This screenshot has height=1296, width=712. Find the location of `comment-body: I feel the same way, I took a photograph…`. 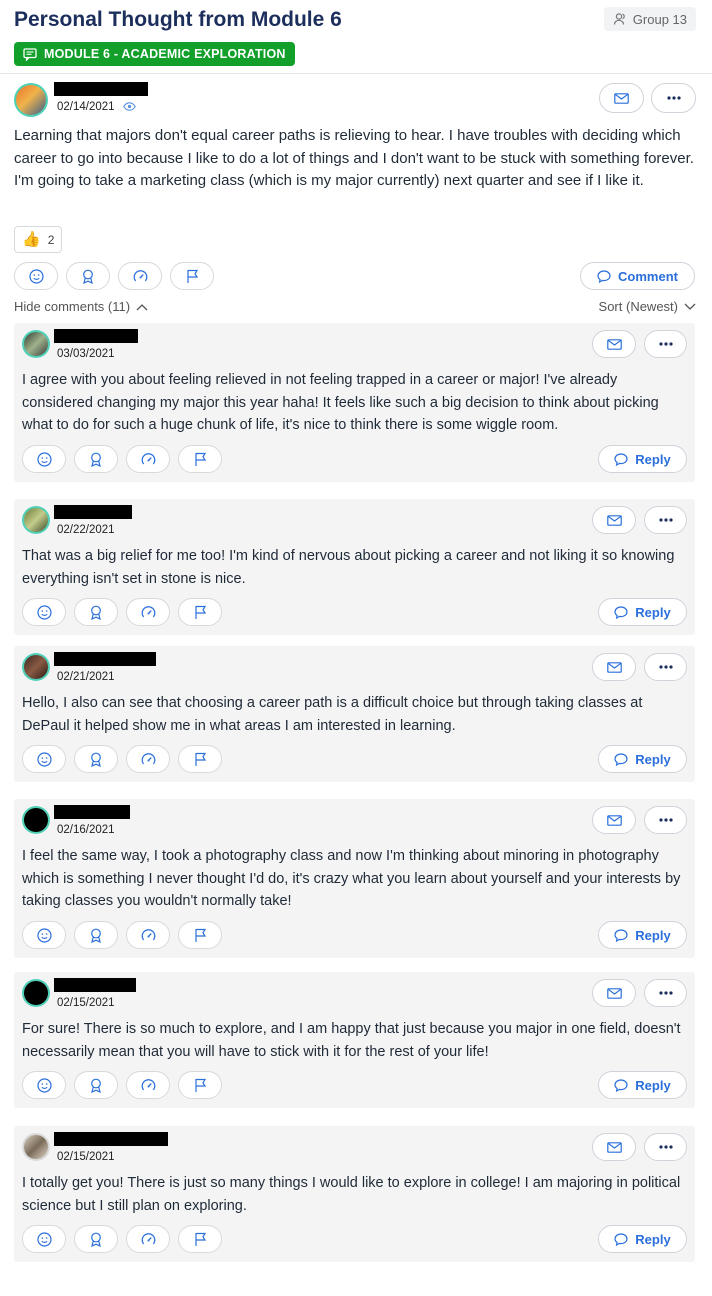

comment-body: I feel the same way, I took a photograph… is located at coordinates (351, 878).